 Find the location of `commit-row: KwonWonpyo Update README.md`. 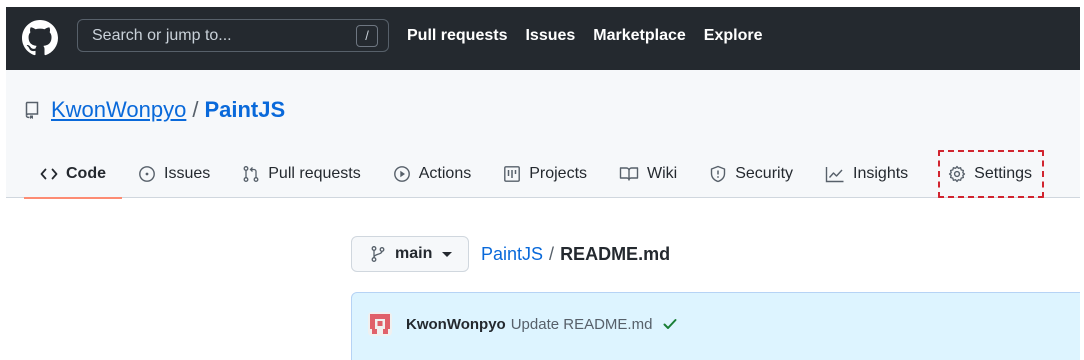

commit-row: KwonWonpyo Update README.md is located at coordinates (716, 324).